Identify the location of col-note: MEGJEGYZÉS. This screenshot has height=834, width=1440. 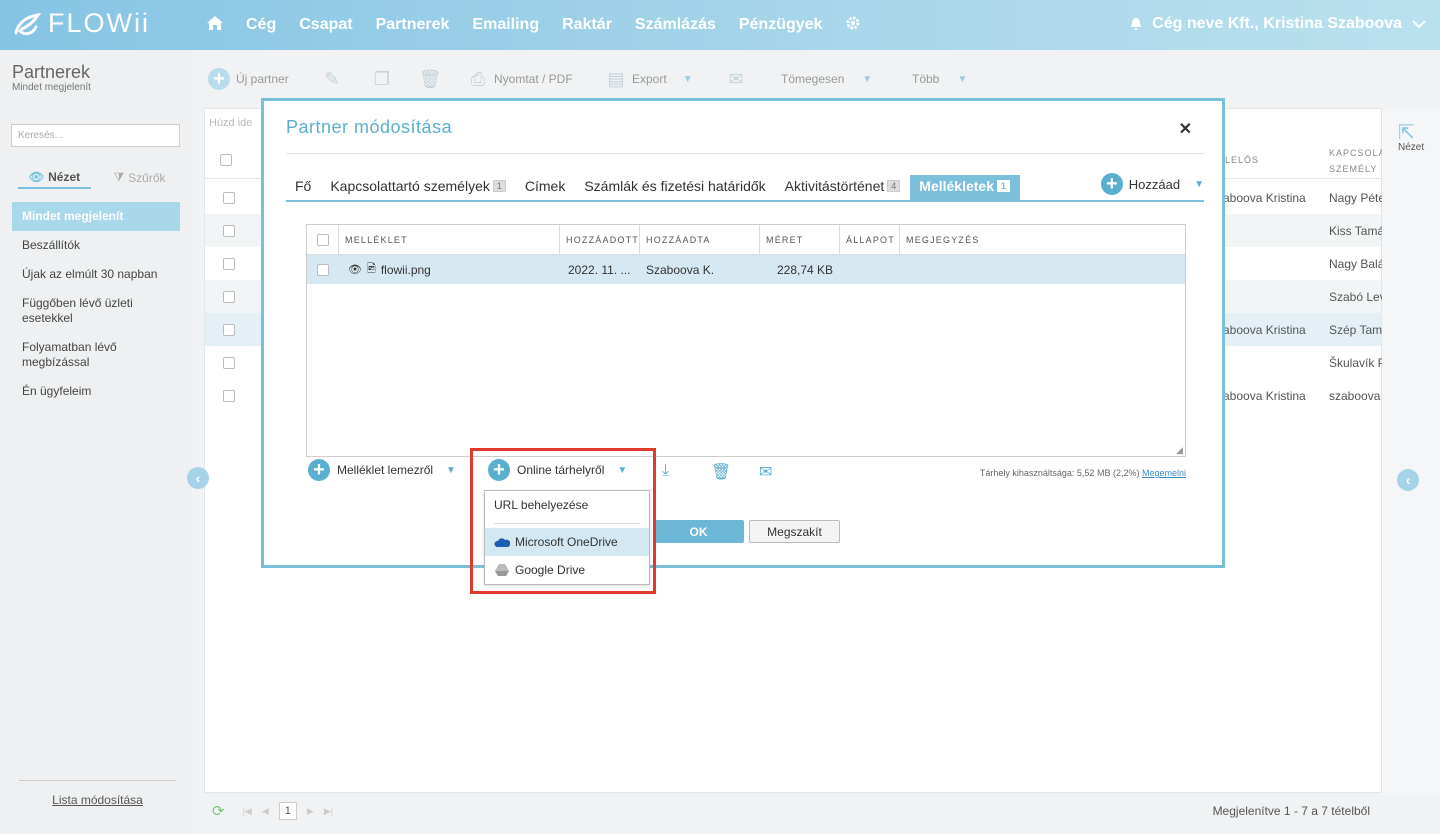
(1042, 240).